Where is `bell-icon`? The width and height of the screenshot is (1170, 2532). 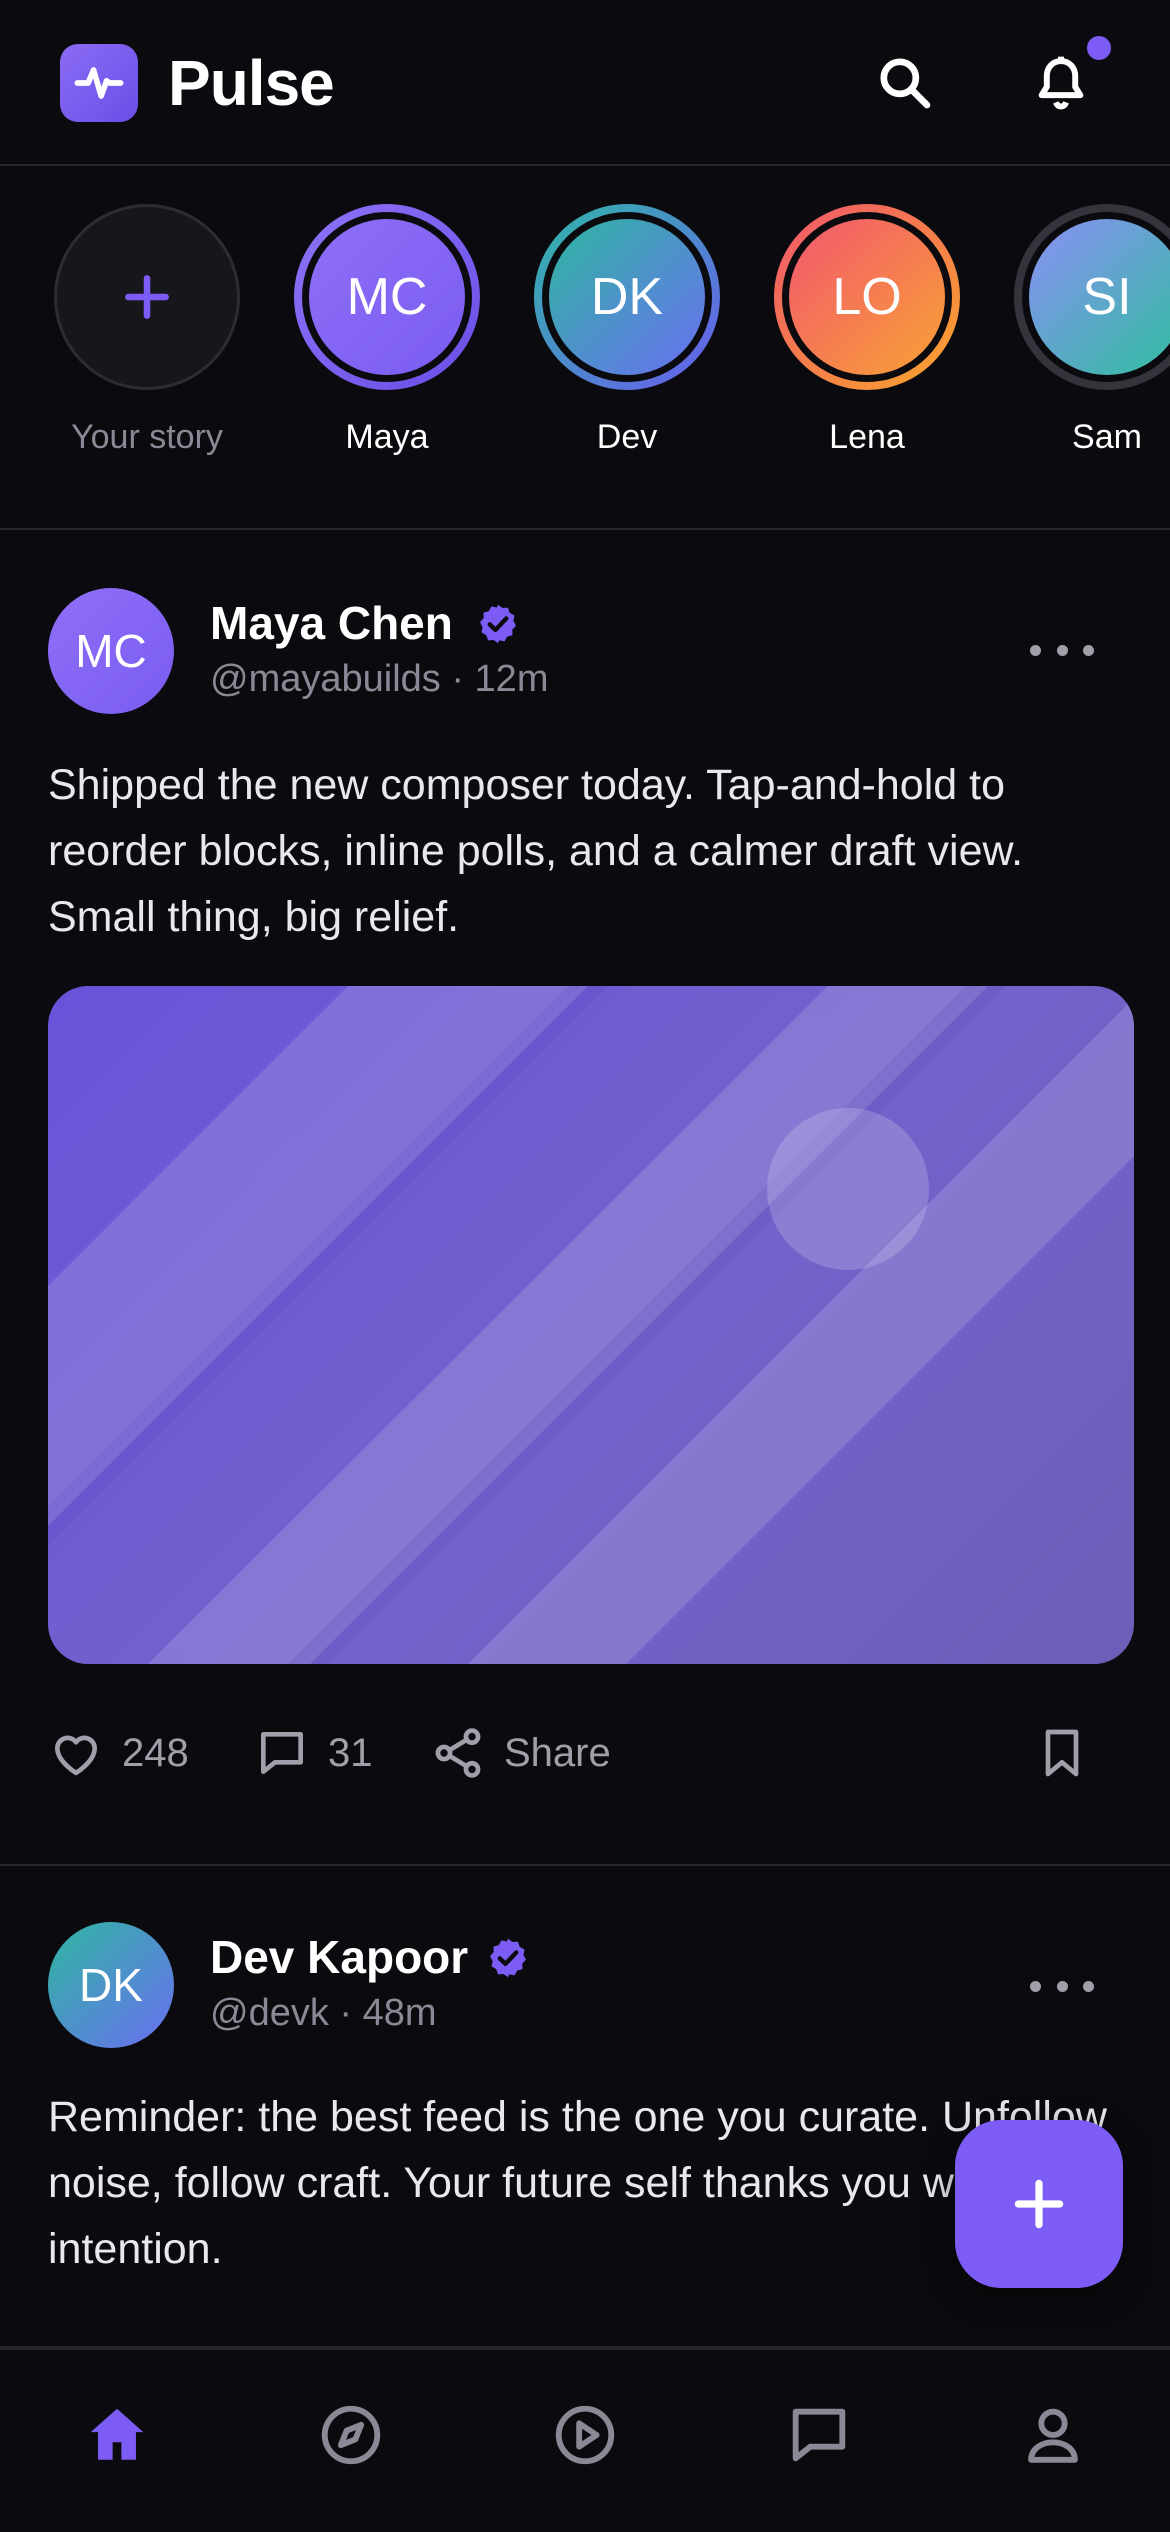
bell-icon is located at coordinates (1061, 83).